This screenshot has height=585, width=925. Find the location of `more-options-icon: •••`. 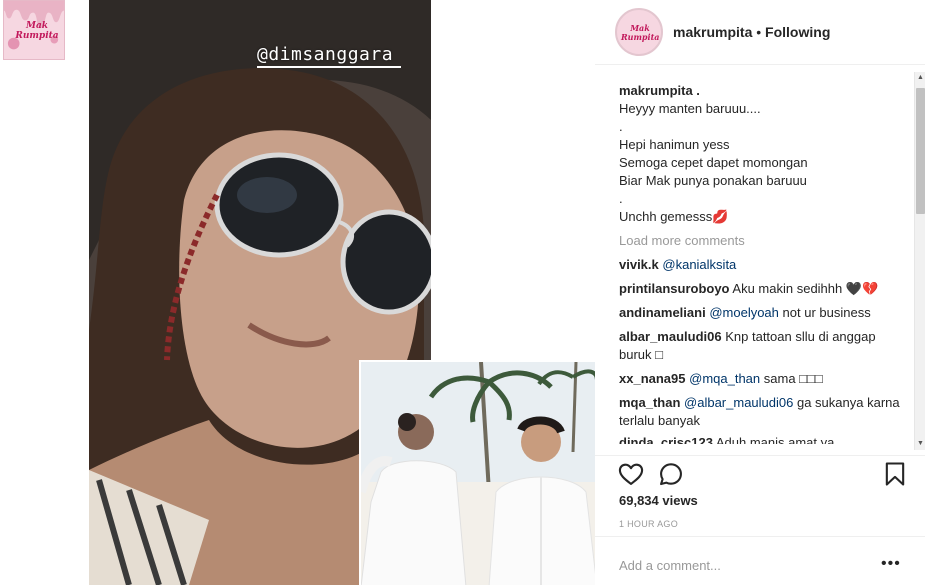

more-options-icon: ••• is located at coordinates (891, 564).